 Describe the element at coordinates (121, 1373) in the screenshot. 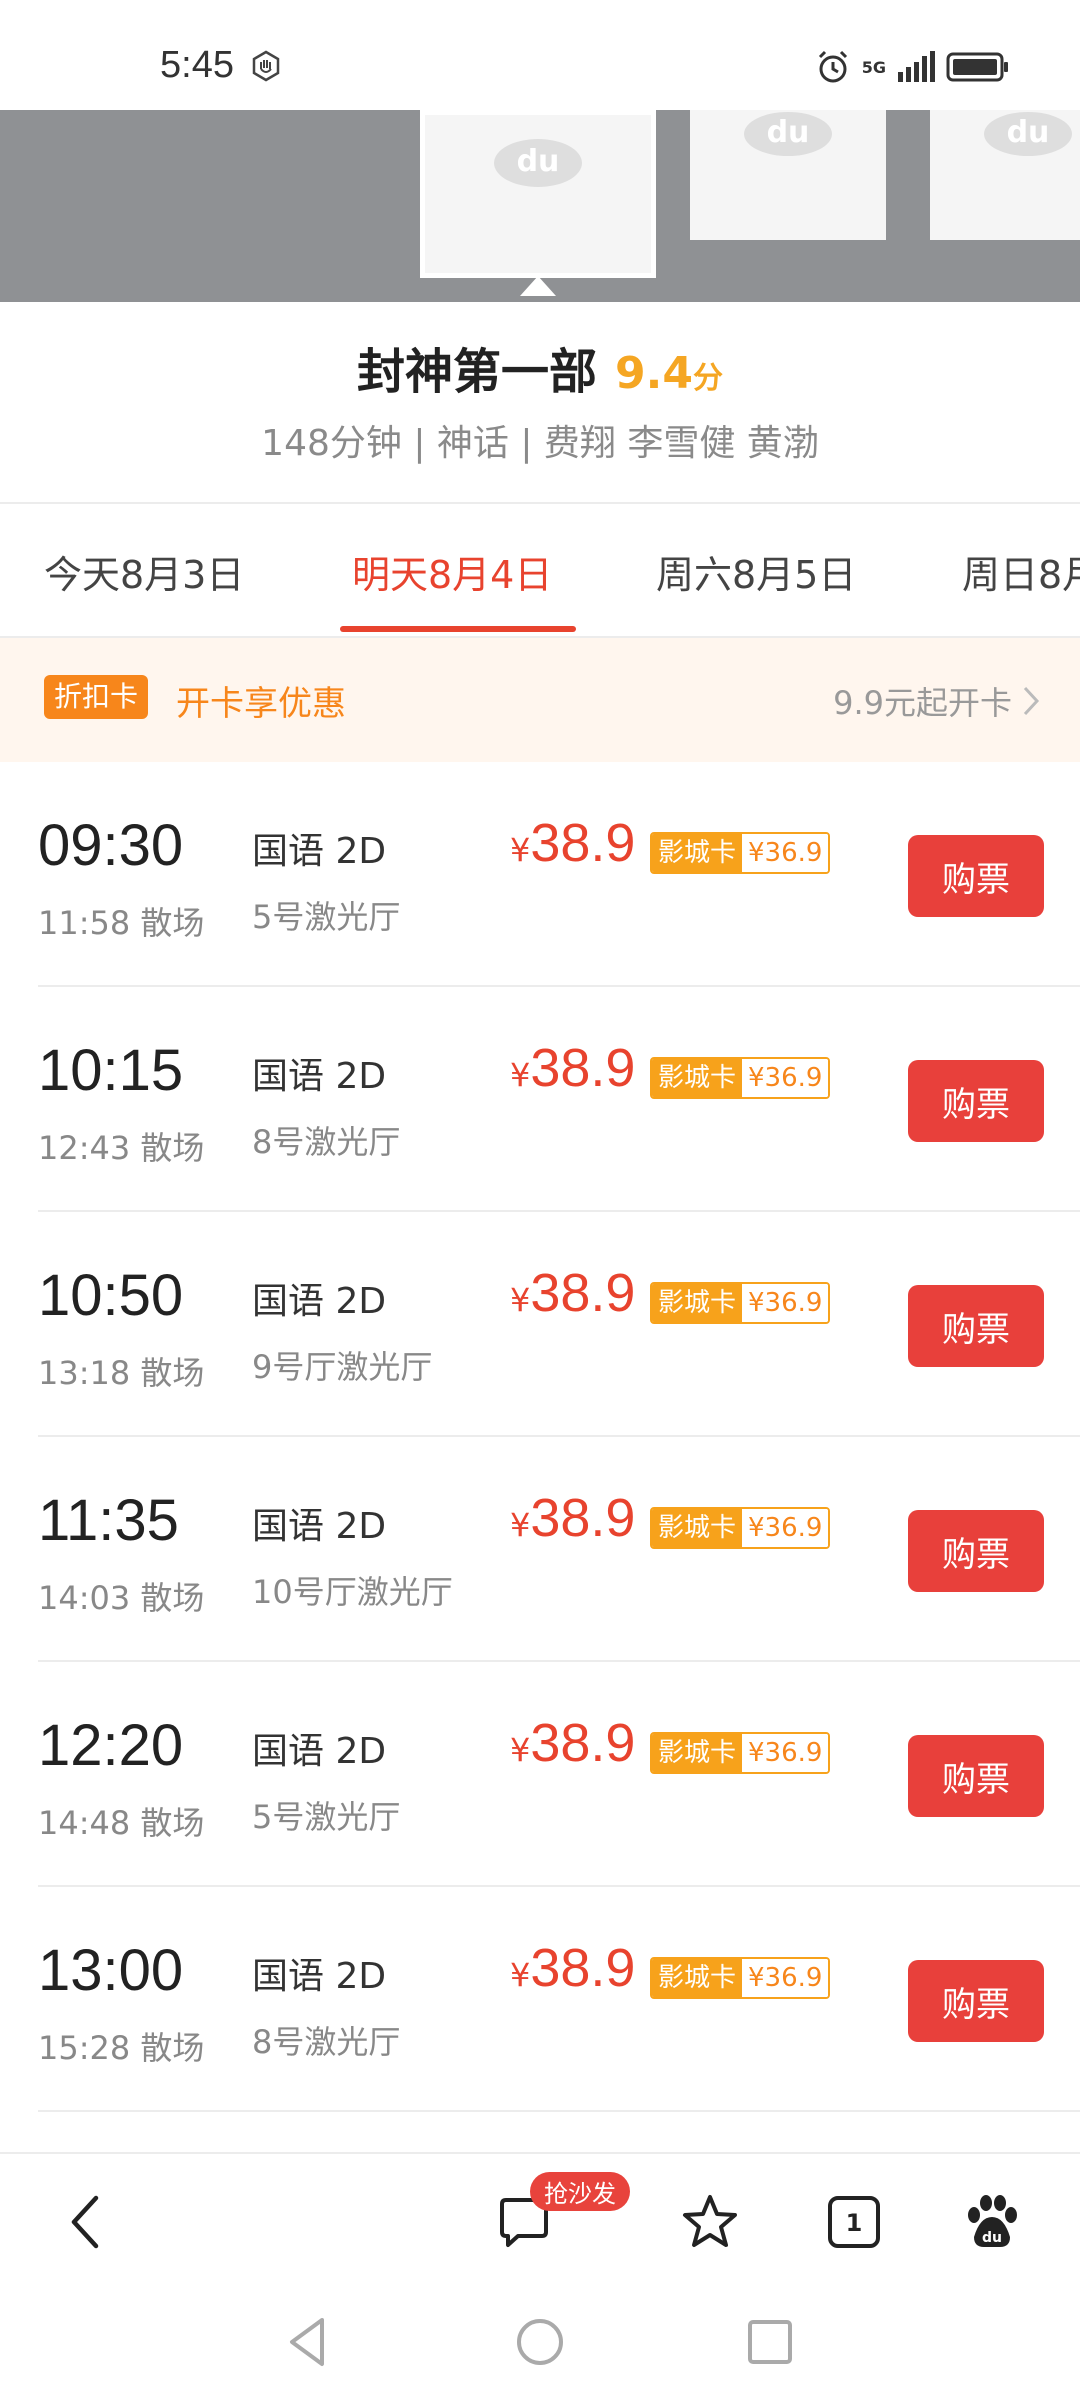

I see `end-time: 13:18 散场` at that location.